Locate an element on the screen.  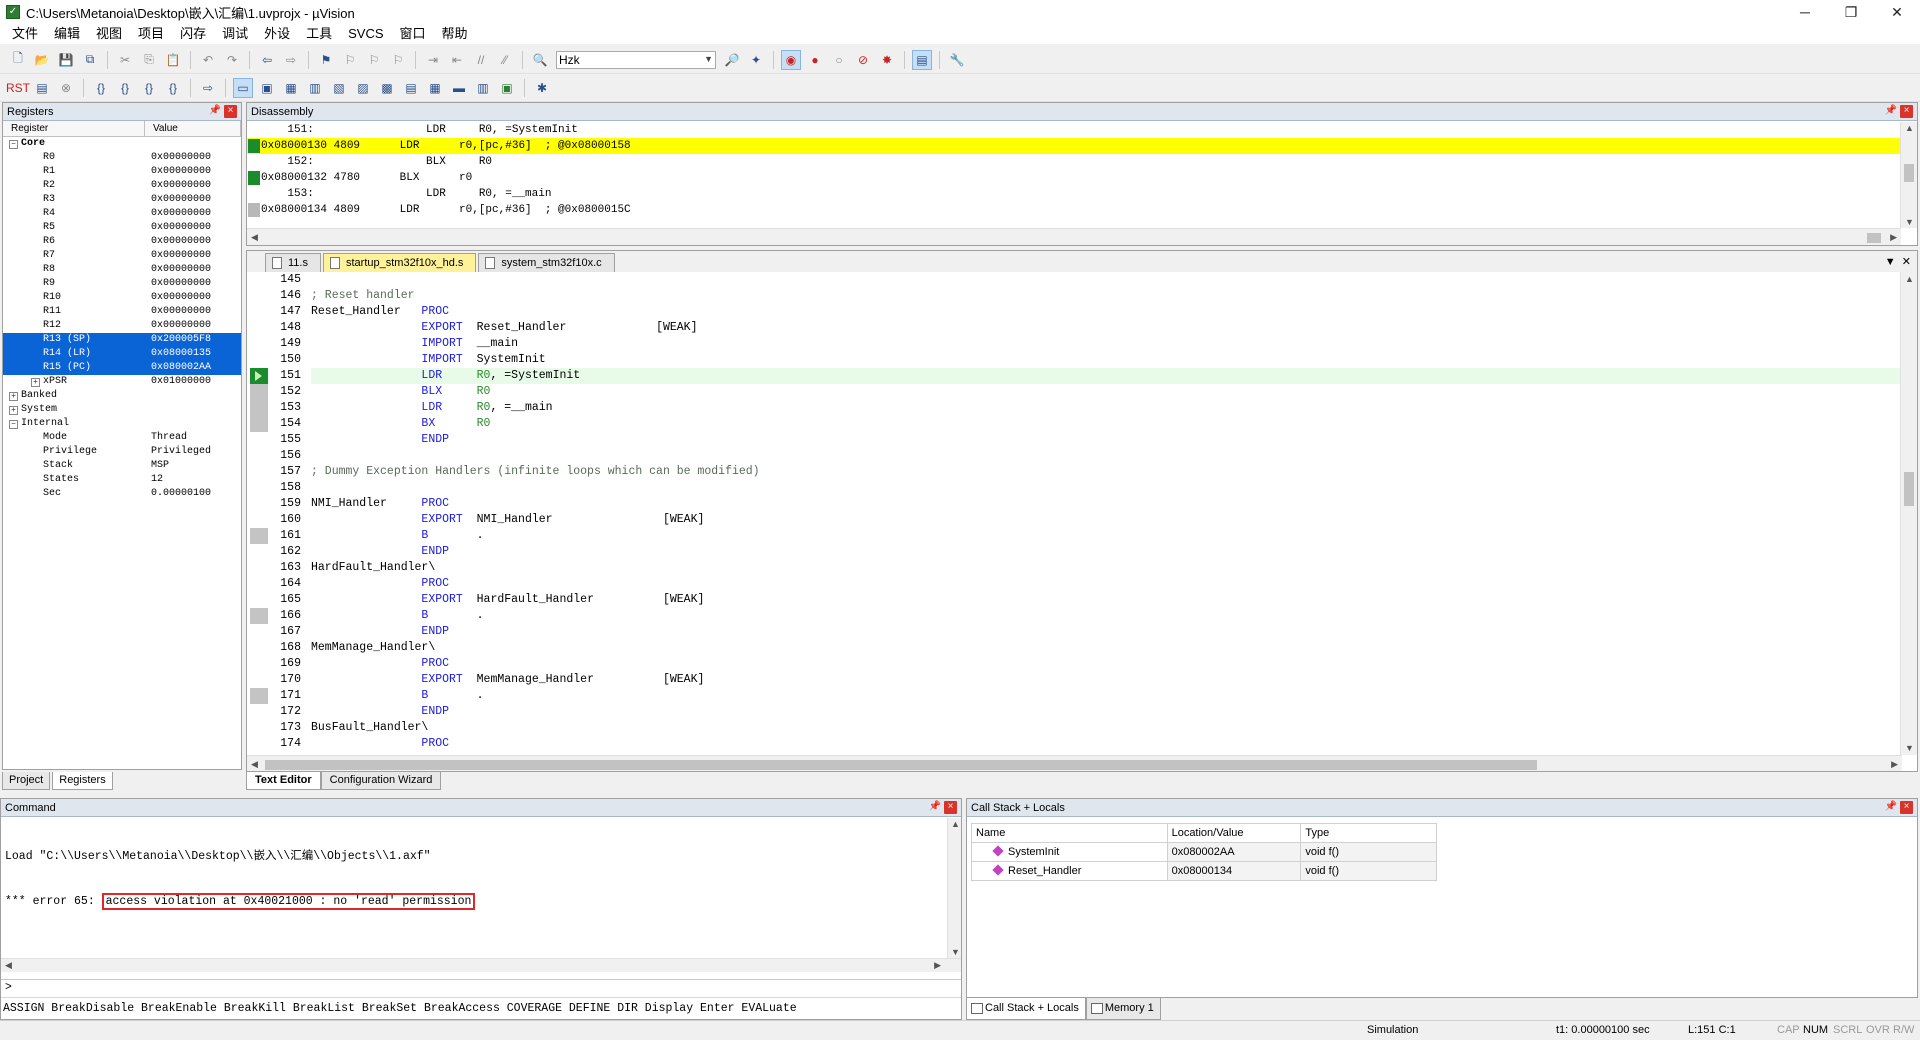
register-value: Thread is located at coordinates (169, 438).